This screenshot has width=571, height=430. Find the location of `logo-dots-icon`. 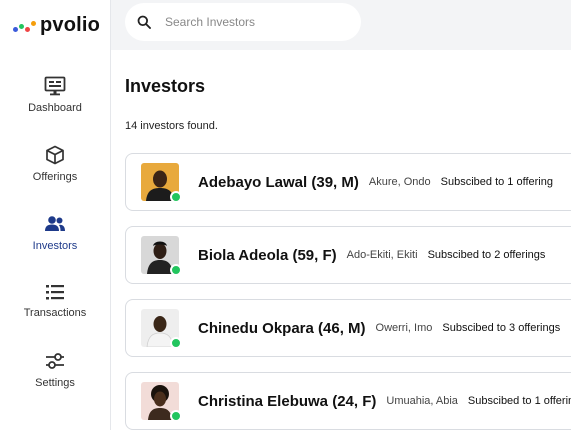

logo-dots-icon is located at coordinates (25, 26).